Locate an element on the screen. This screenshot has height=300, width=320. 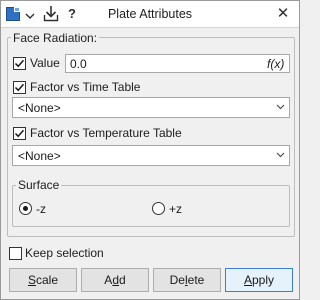
window-title: Plate Attributes is located at coordinates (150, 14).